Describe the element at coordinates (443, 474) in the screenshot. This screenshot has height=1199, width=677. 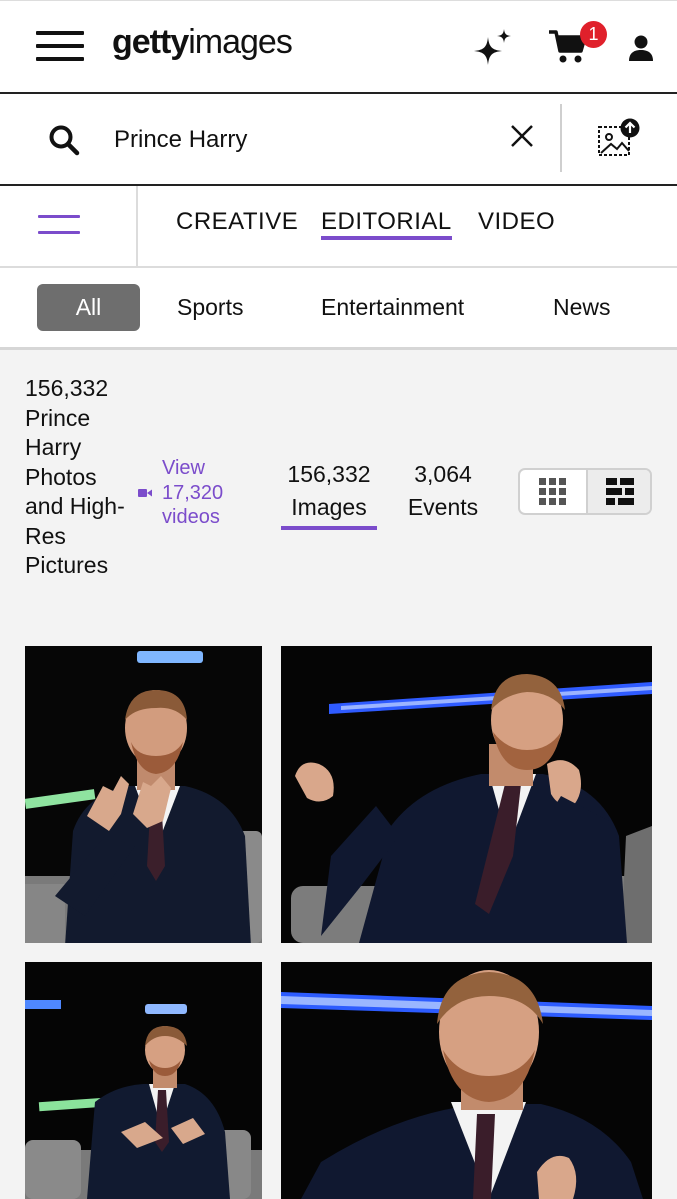
I see `events-count: 3,064` at that location.